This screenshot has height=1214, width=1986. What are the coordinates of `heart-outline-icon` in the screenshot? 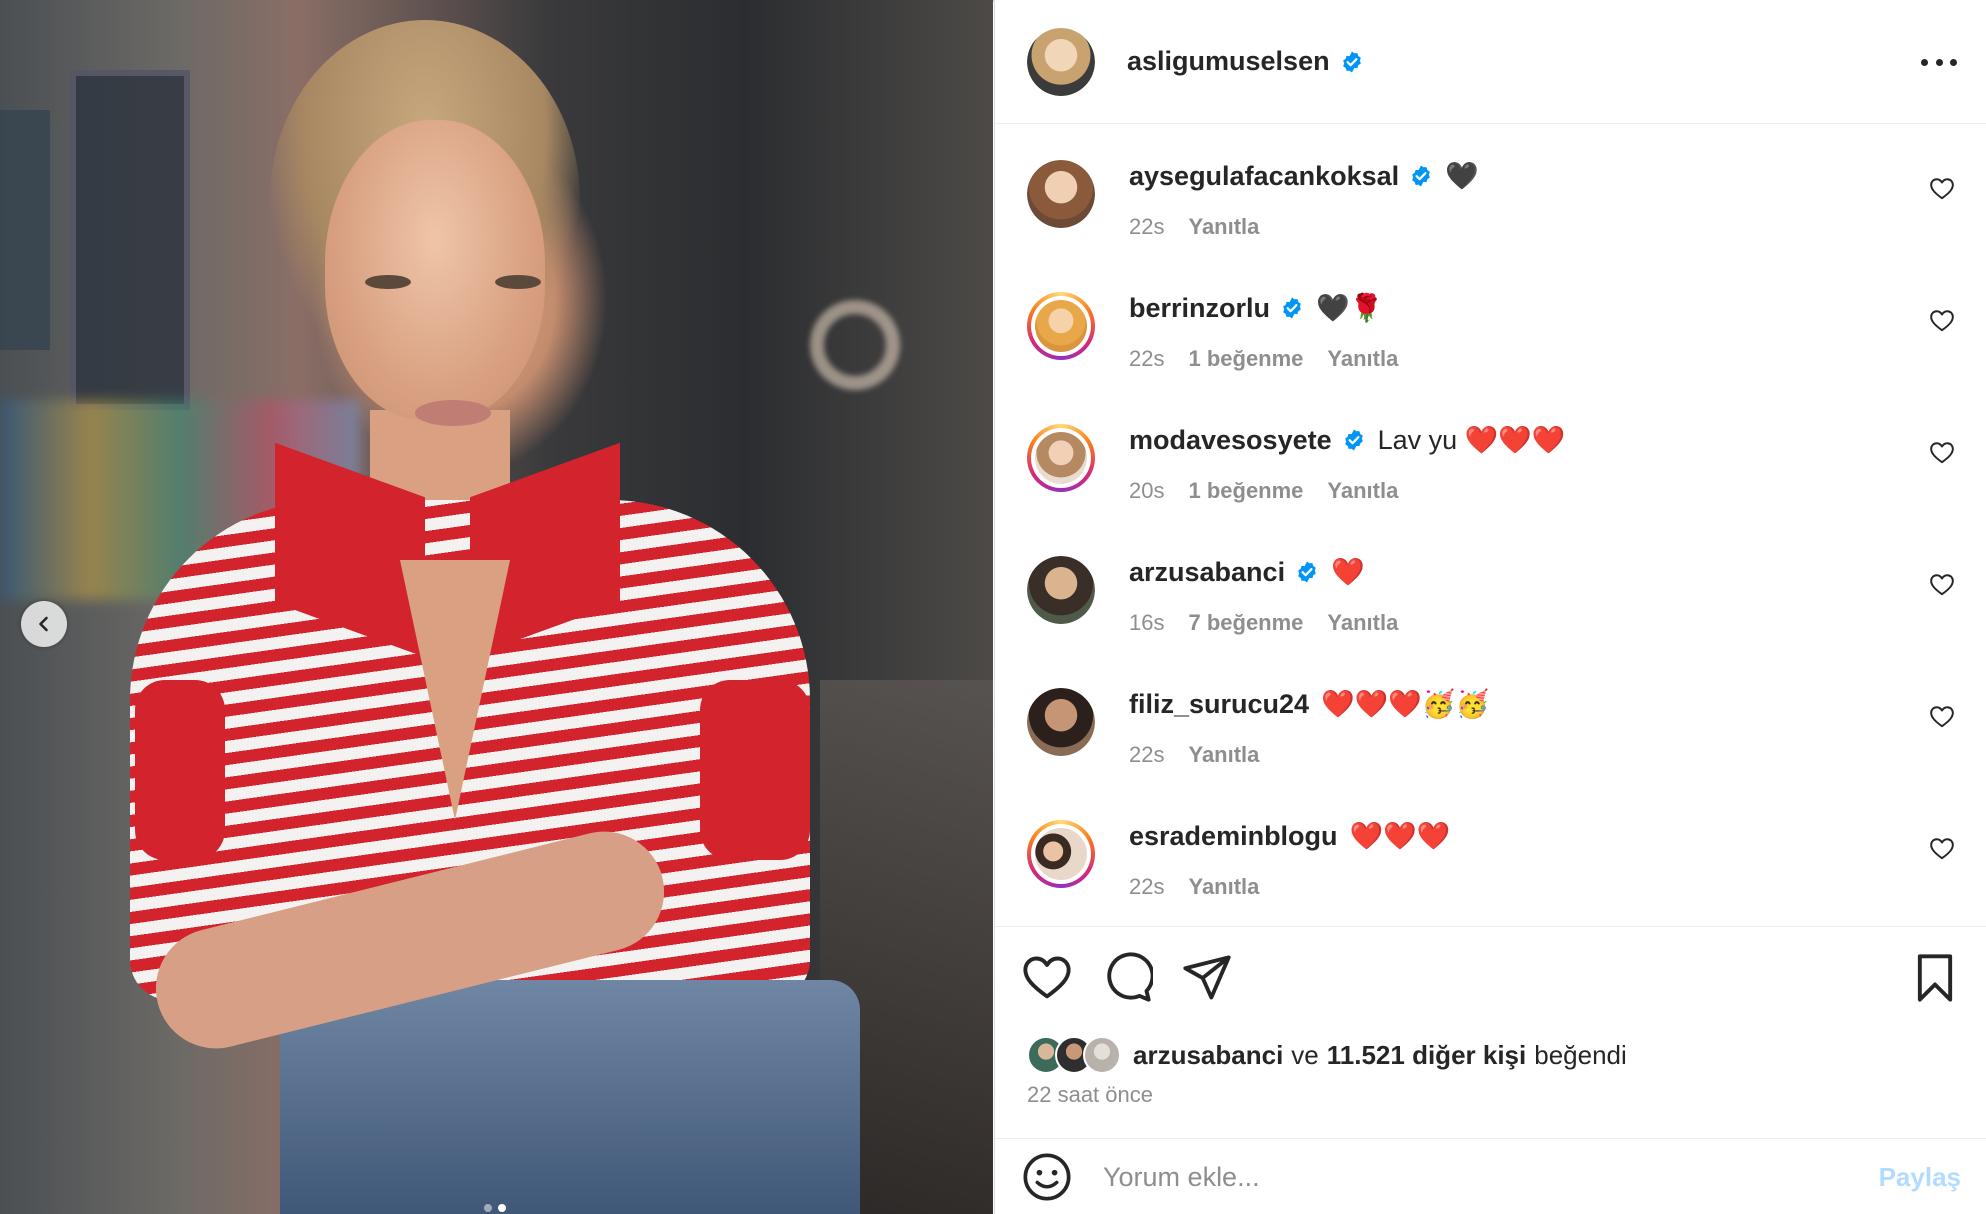 It's located at (1047, 977).